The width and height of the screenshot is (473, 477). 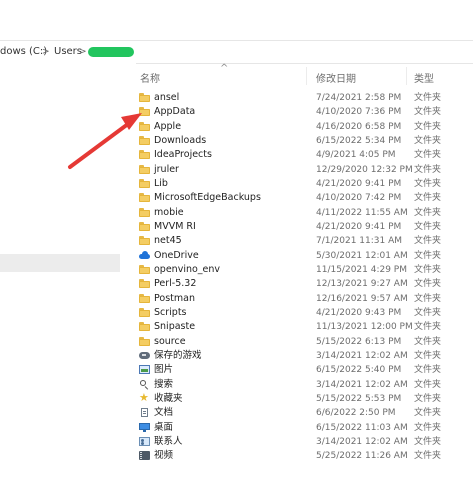 What do you see at coordinates (364, 170) in the screenshot?
I see `modified-date: 12/29/2020 12:32 PM` at bounding box center [364, 170].